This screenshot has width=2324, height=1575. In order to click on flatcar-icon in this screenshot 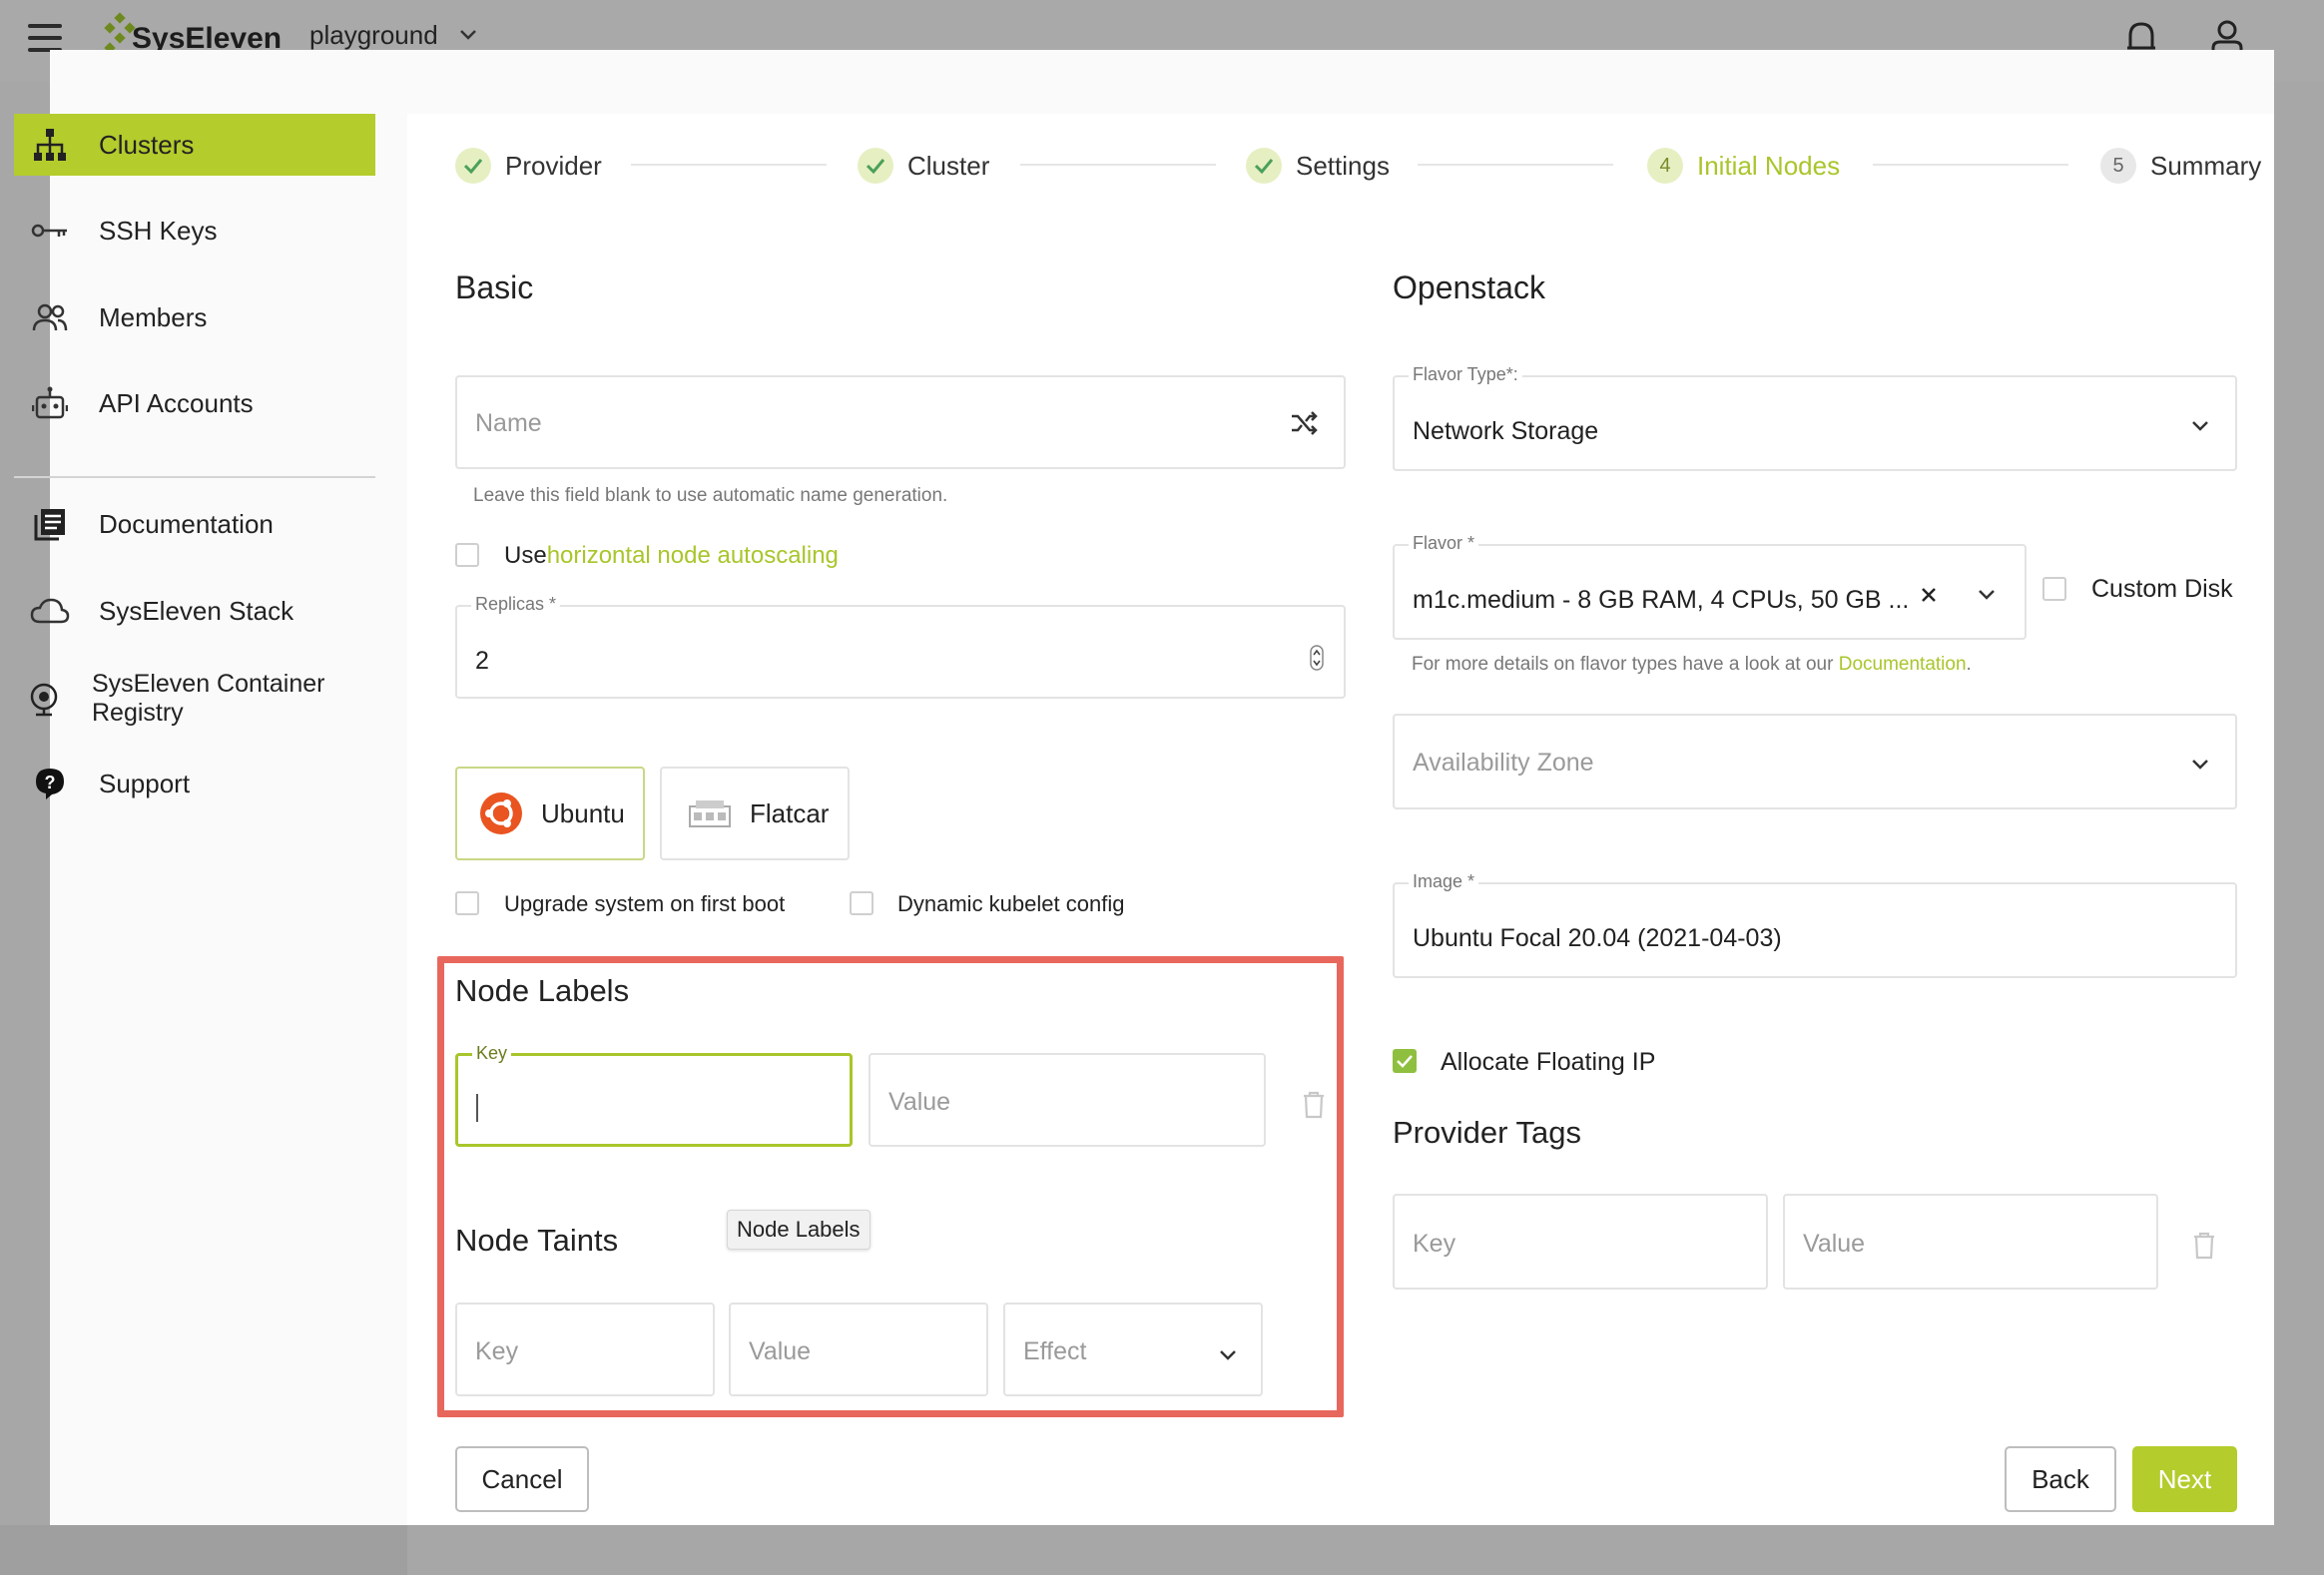, I will do `click(710, 813)`.